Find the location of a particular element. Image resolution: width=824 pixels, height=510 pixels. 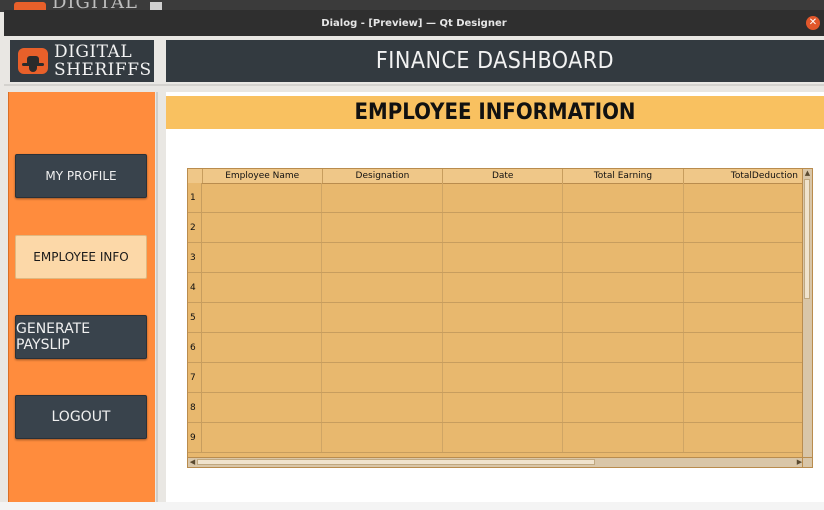

employee-info-button: EMPLOYEE INFO is located at coordinates (81, 257).